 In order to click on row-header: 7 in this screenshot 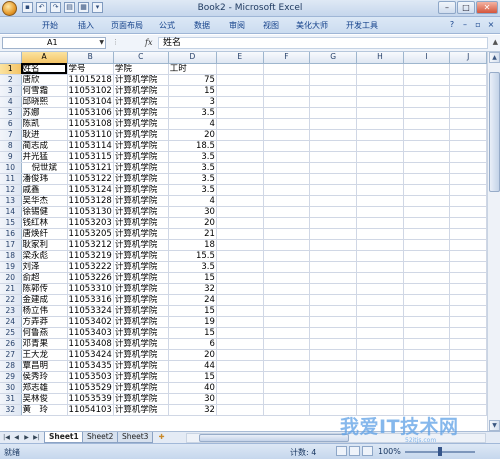, I will do `click(11, 135)`.